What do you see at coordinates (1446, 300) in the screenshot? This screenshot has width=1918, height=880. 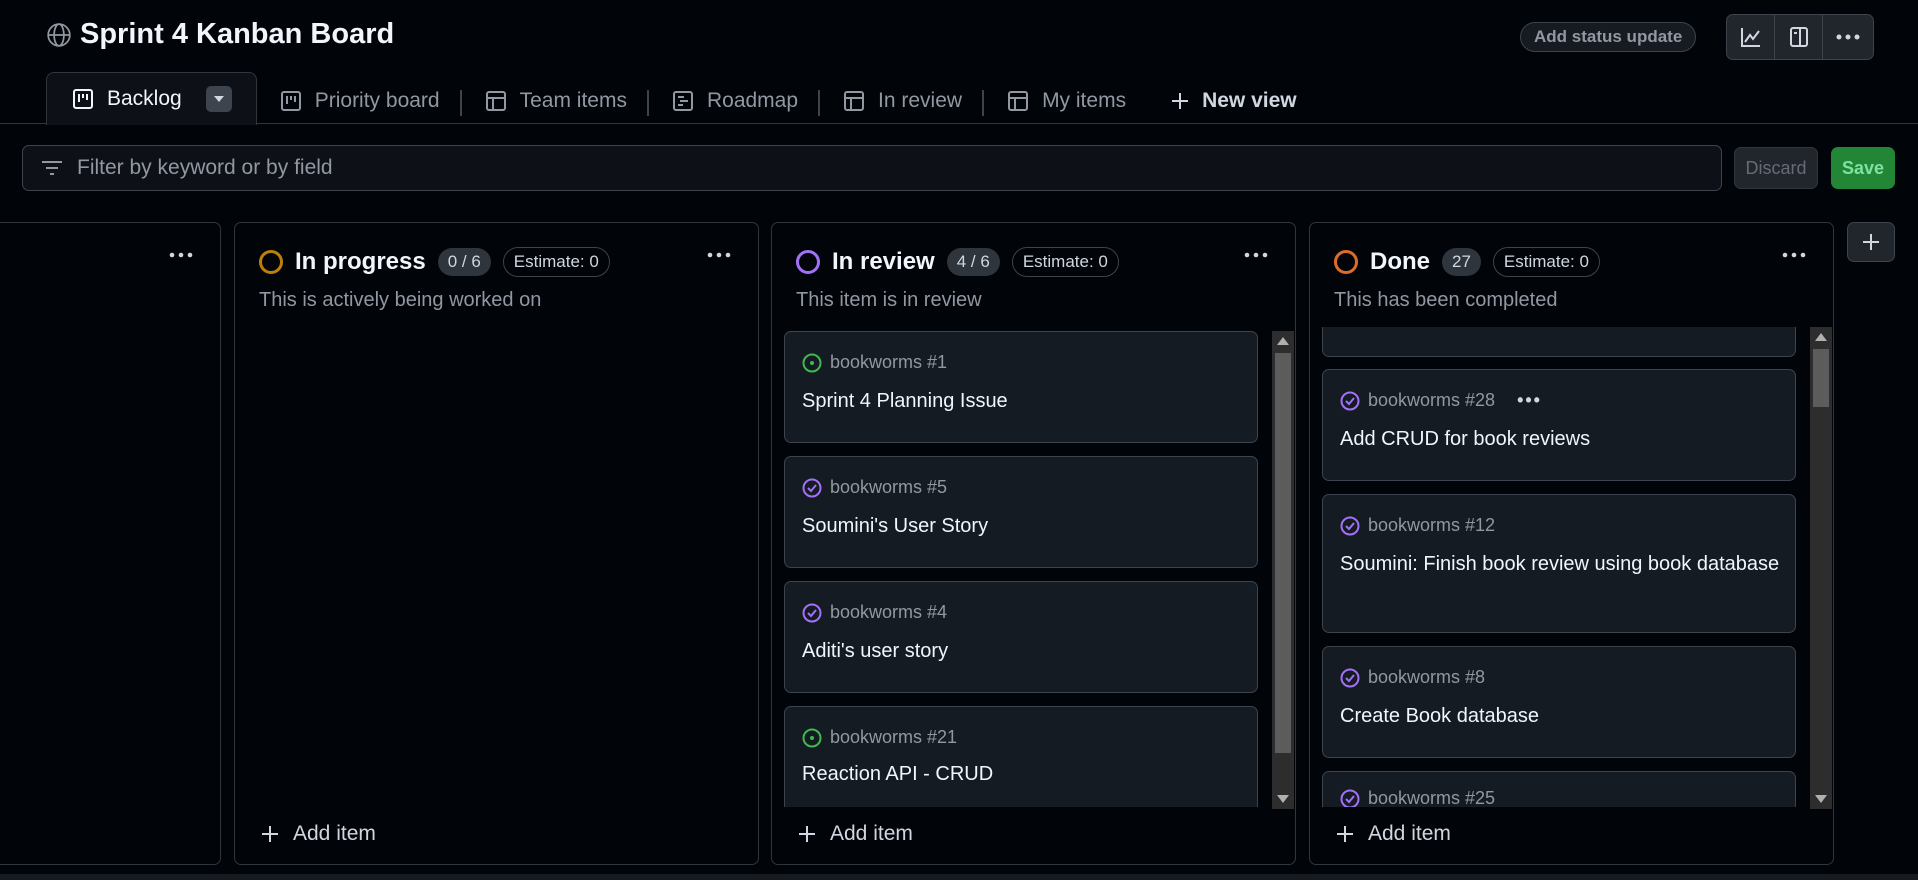 I see `column-description: This has been completed` at bounding box center [1446, 300].